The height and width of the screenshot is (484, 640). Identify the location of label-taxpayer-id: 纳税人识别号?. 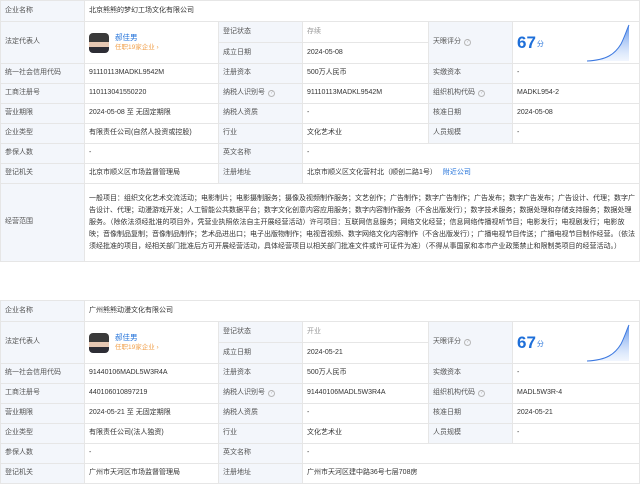
(261, 393).